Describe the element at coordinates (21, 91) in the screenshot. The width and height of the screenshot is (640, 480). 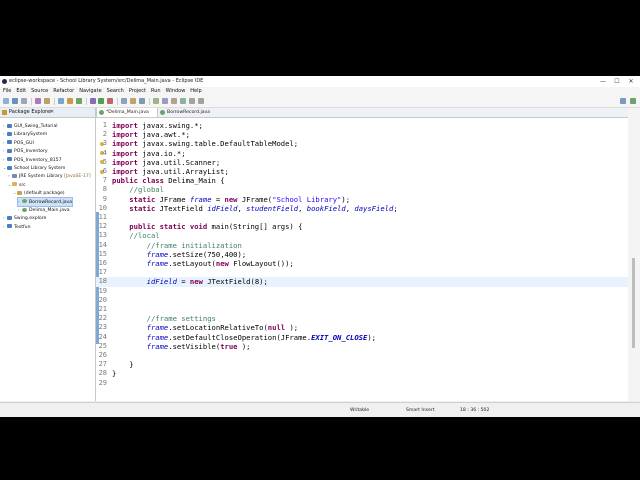
I see `menu-edit: Edit` at that location.